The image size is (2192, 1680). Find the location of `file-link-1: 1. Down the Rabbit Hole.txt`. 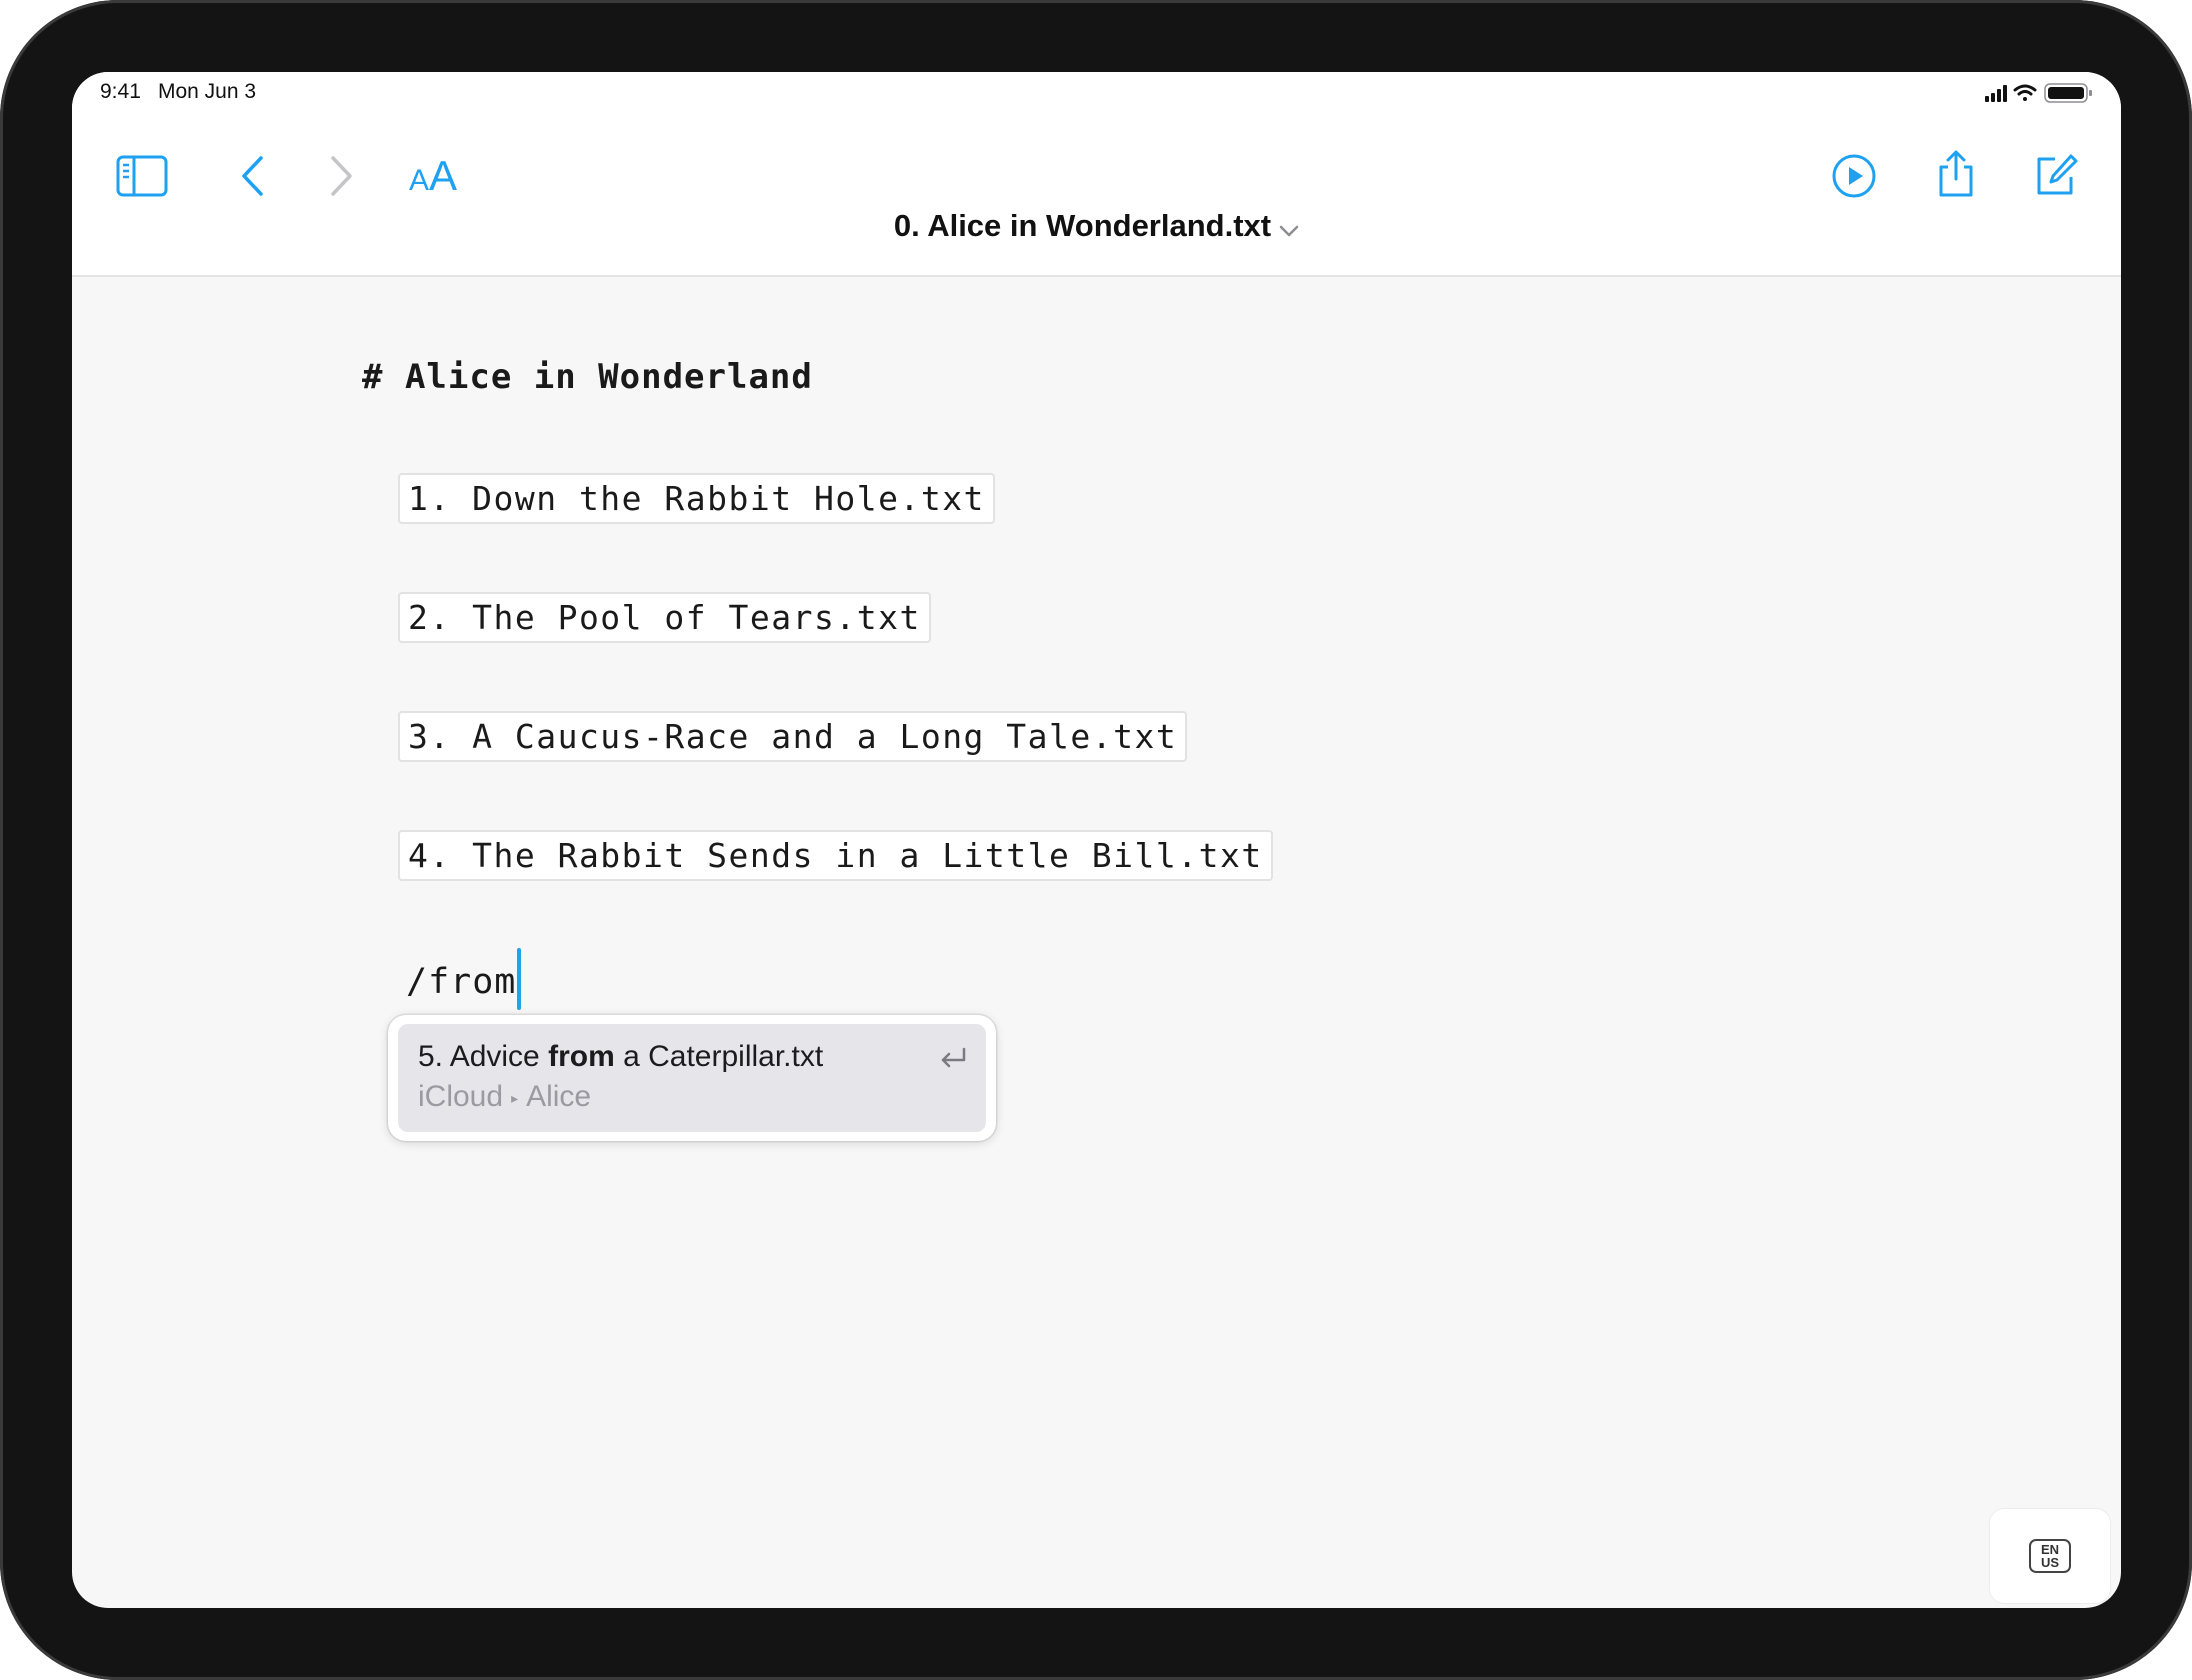

file-link-1: 1. Down the Rabbit Hole.txt is located at coordinates (696, 498).